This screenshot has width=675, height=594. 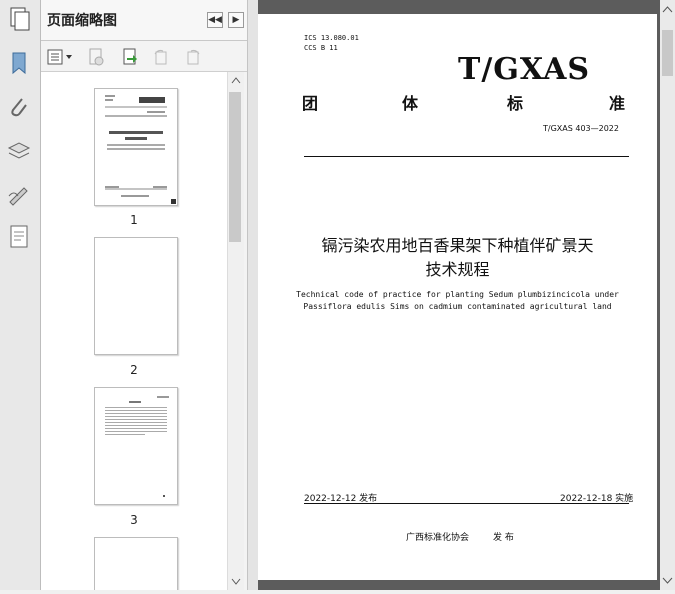 I want to click on options-menu-icon, so click(x=59, y=57).